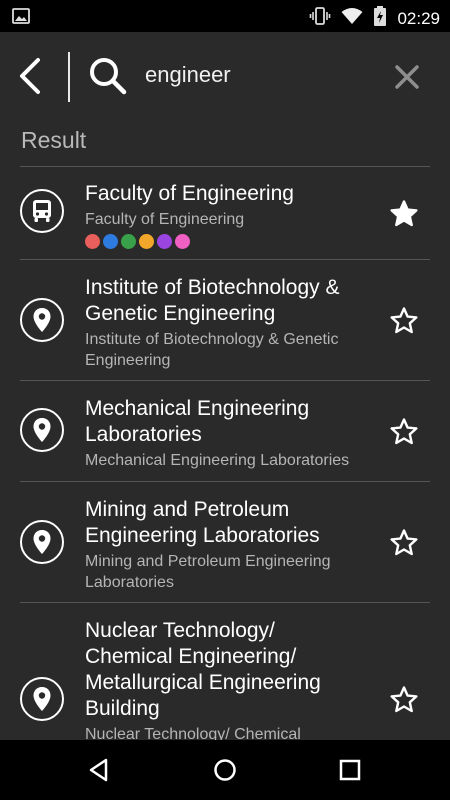 This screenshot has height=800, width=450. I want to click on item-title: Faculty of Engineering, so click(189, 193).